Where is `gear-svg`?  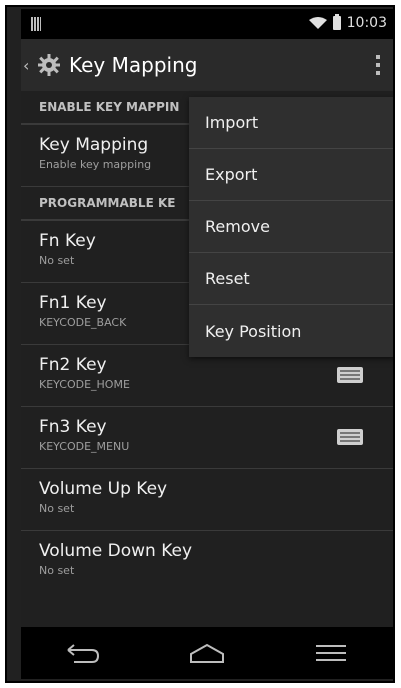
gear-svg is located at coordinates (49, 65).